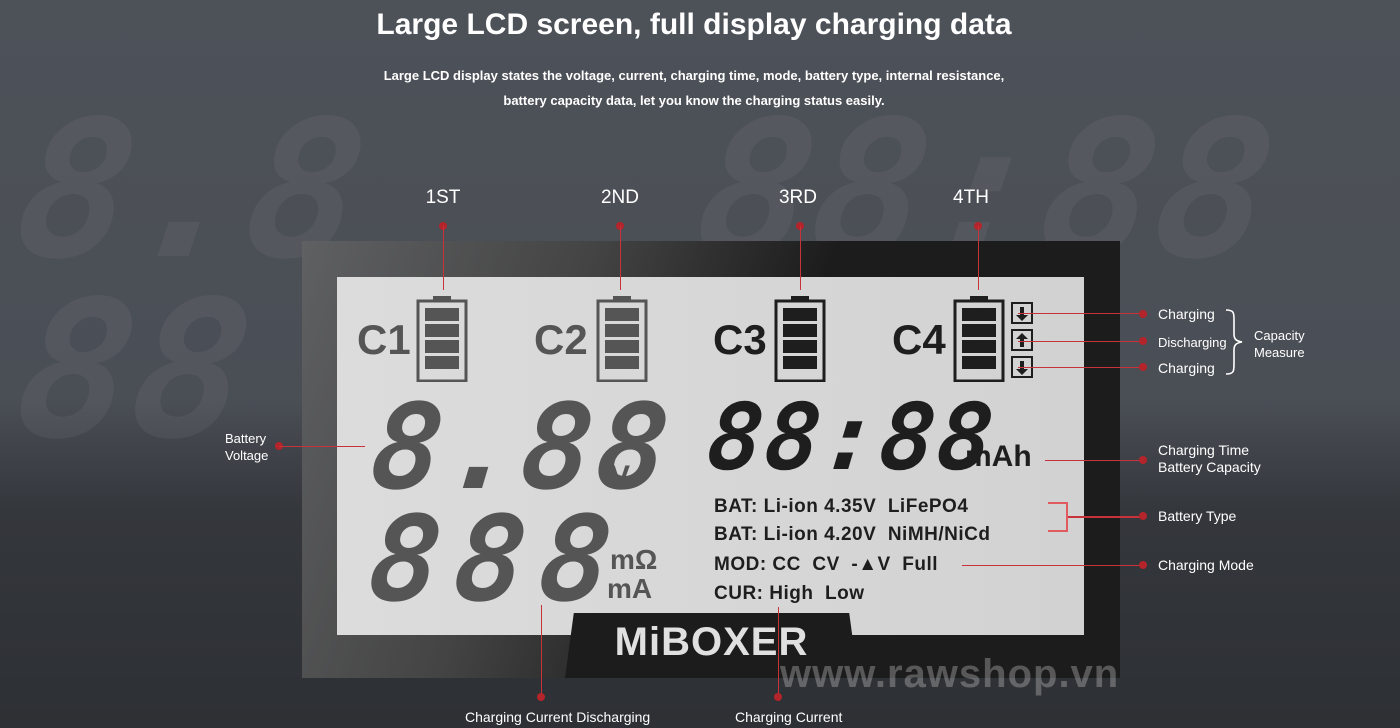  Describe the element at coordinates (247, 455) in the screenshot. I see `callout-battery-voltage: Voltage` at that location.